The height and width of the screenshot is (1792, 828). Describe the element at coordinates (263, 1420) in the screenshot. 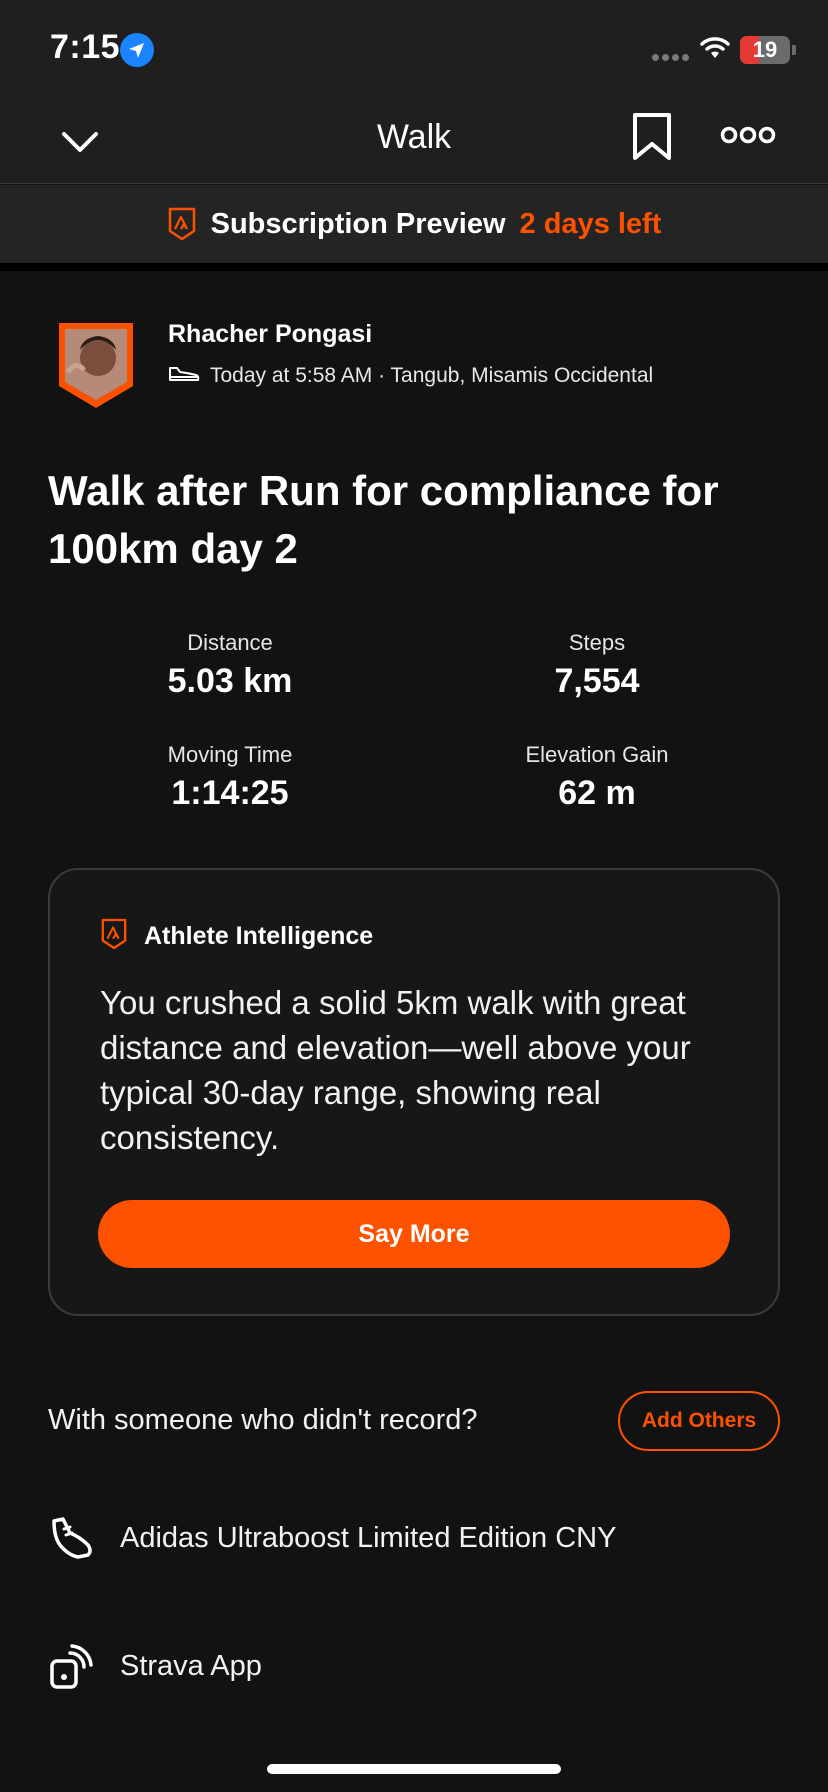

I see `add-others-prompt: With someone who didn't record?` at that location.